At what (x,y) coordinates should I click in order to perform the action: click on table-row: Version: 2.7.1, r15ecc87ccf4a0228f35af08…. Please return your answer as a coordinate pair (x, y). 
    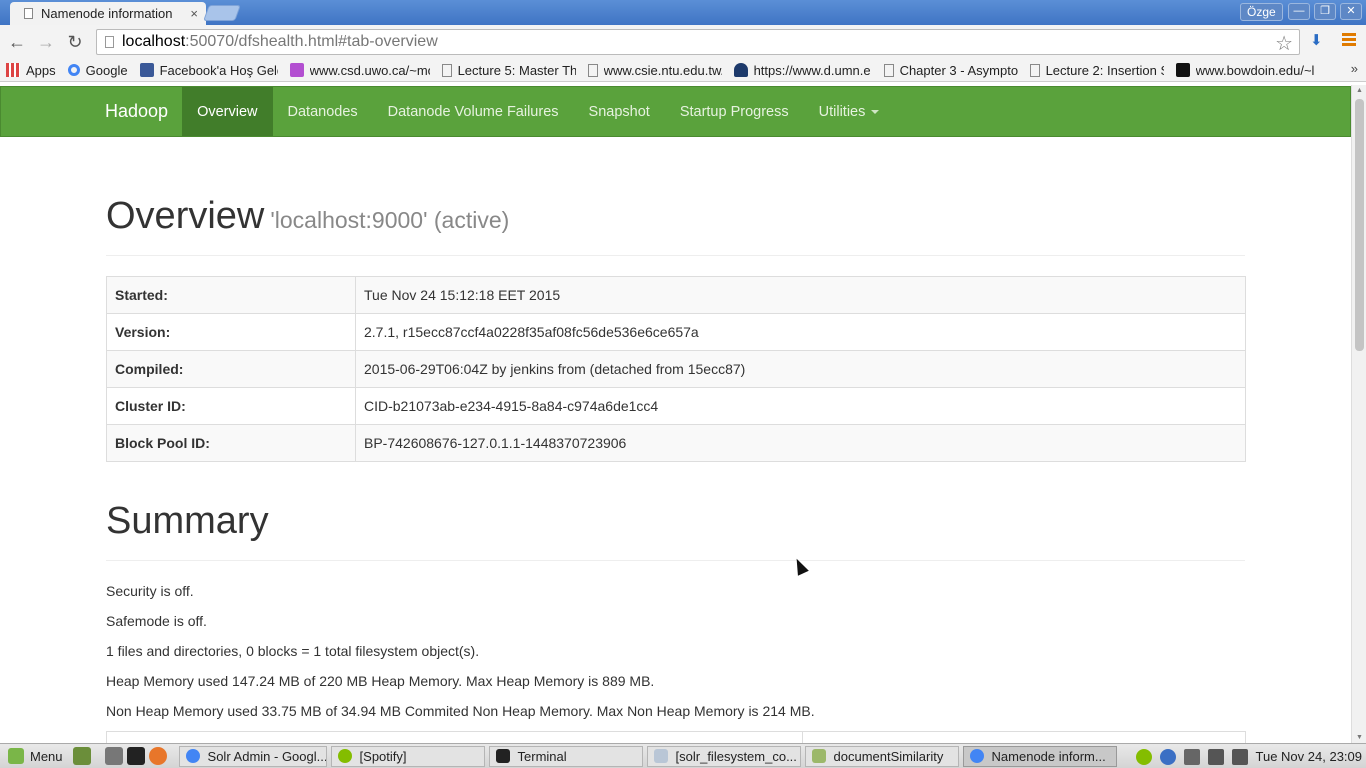
    Looking at the image, I should click on (676, 332).